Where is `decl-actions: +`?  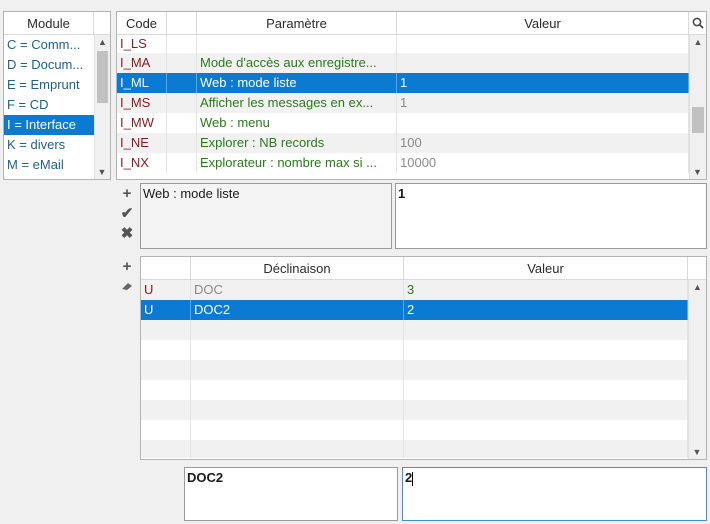 decl-actions: + is located at coordinates (127, 276).